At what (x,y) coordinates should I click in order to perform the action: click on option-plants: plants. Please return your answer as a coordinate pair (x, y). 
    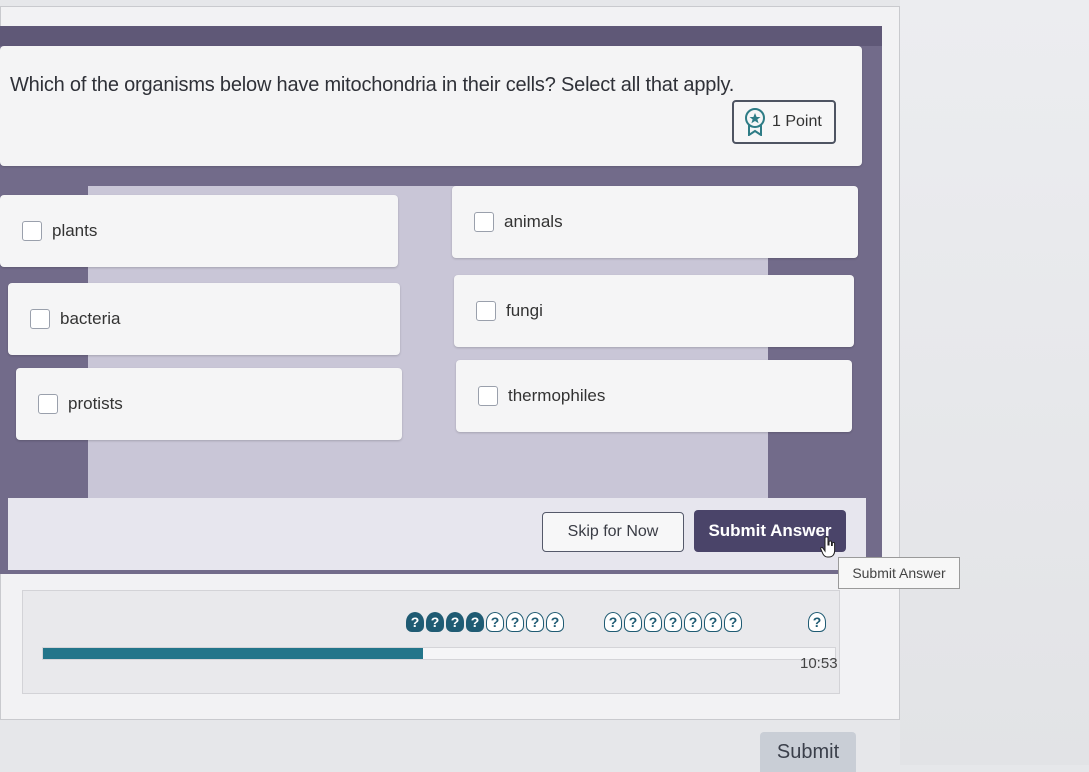
    Looking at the image, I should click on (199, 231).